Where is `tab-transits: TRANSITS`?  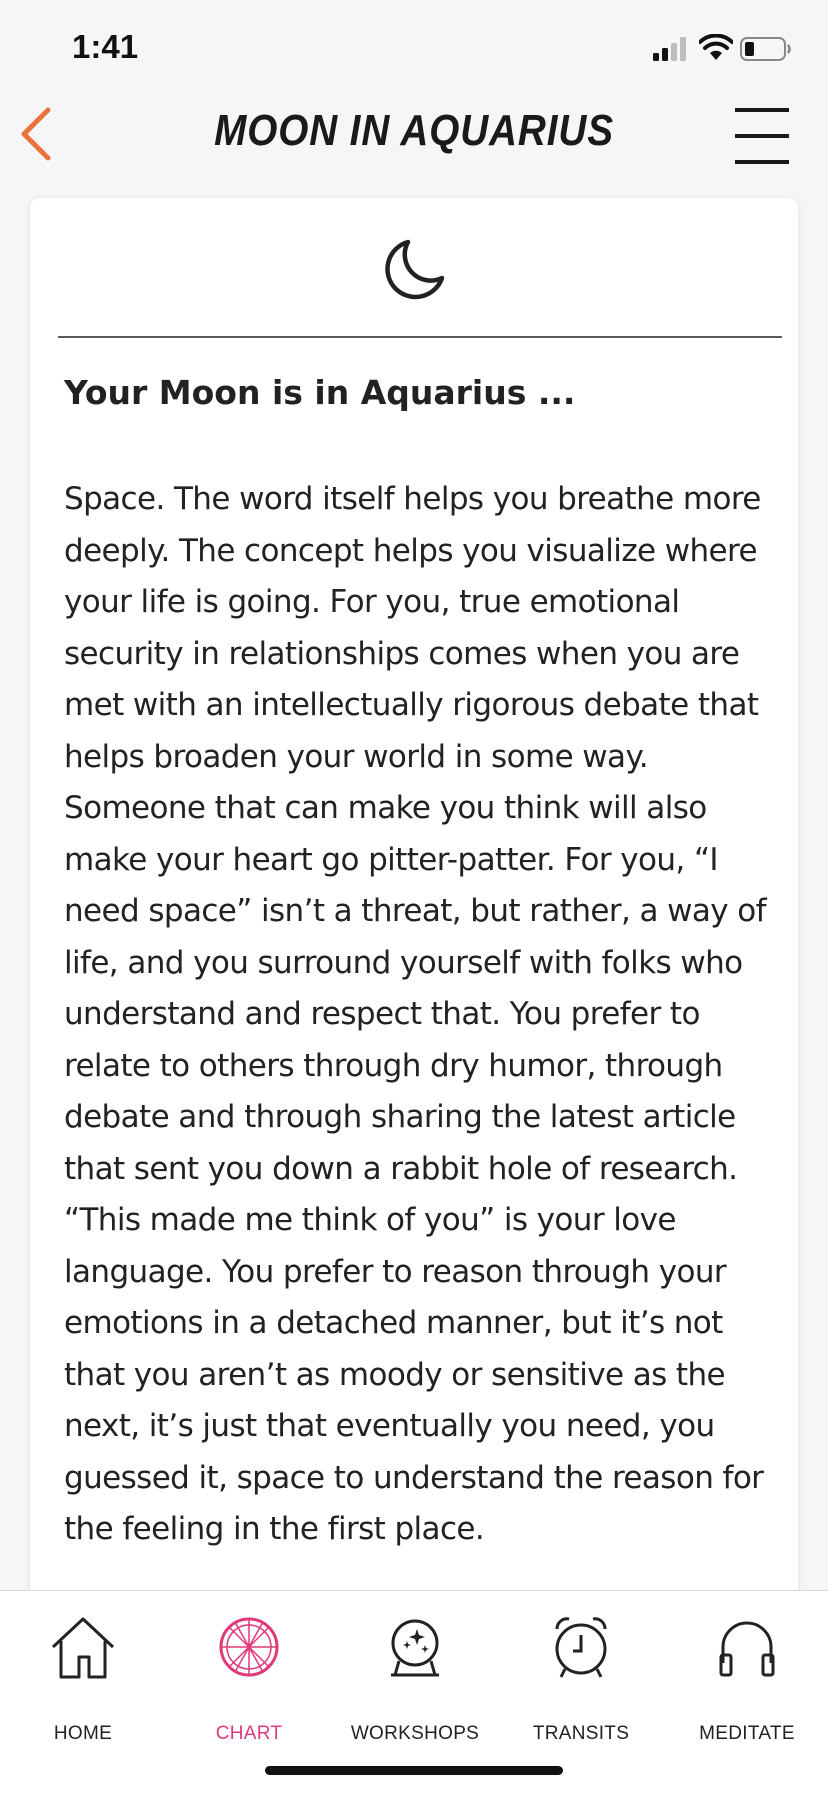 tab-transits: TRANSITS is located at coordinates (581, 1677).